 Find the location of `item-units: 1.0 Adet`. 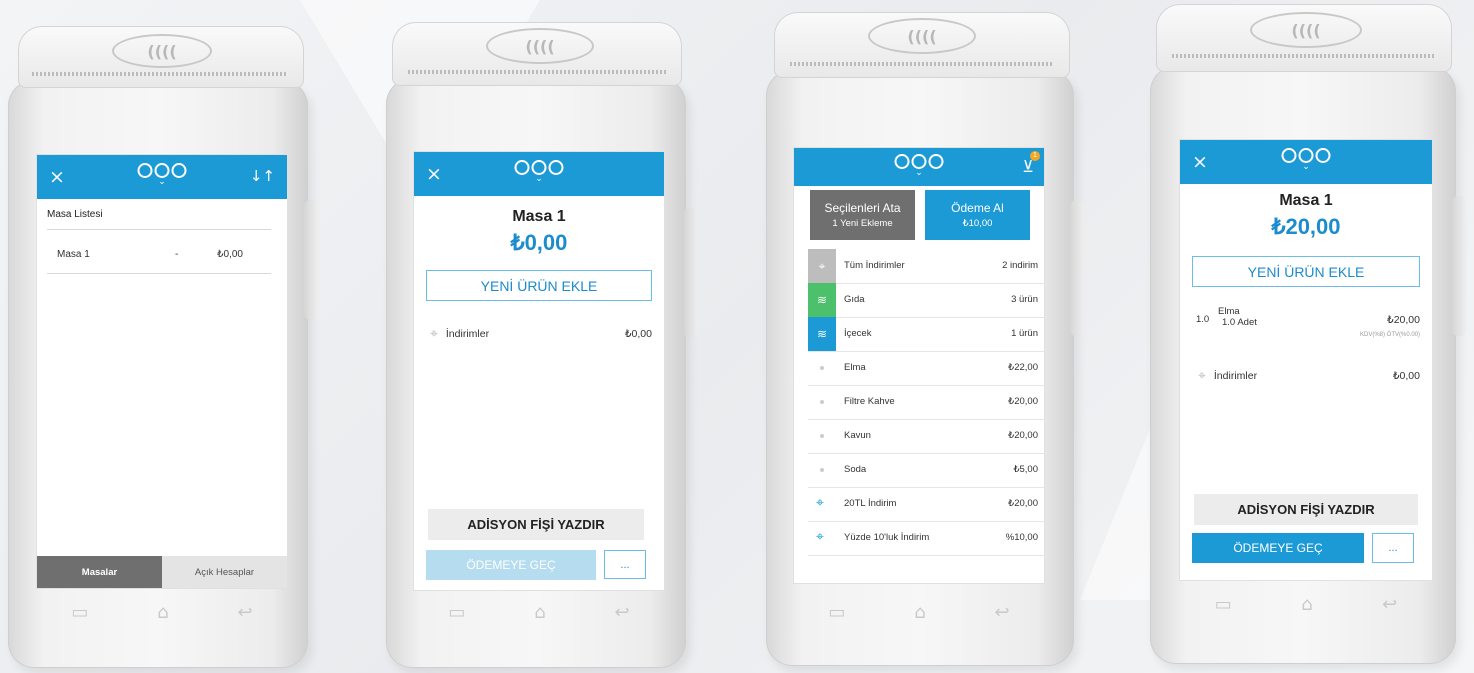

item-units: 1.0 Adet is located at coordinates (1239, 322).